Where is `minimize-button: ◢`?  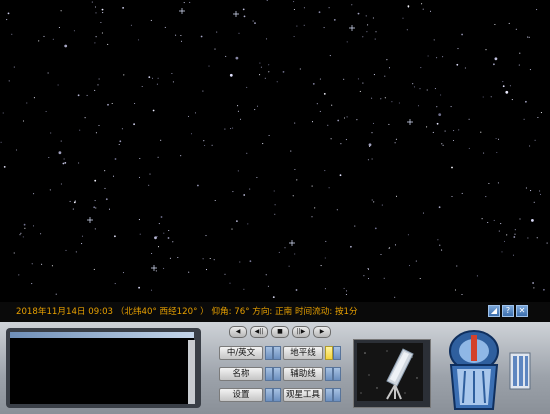
minimize-button: ◢ is located at coordinates (494, 311).